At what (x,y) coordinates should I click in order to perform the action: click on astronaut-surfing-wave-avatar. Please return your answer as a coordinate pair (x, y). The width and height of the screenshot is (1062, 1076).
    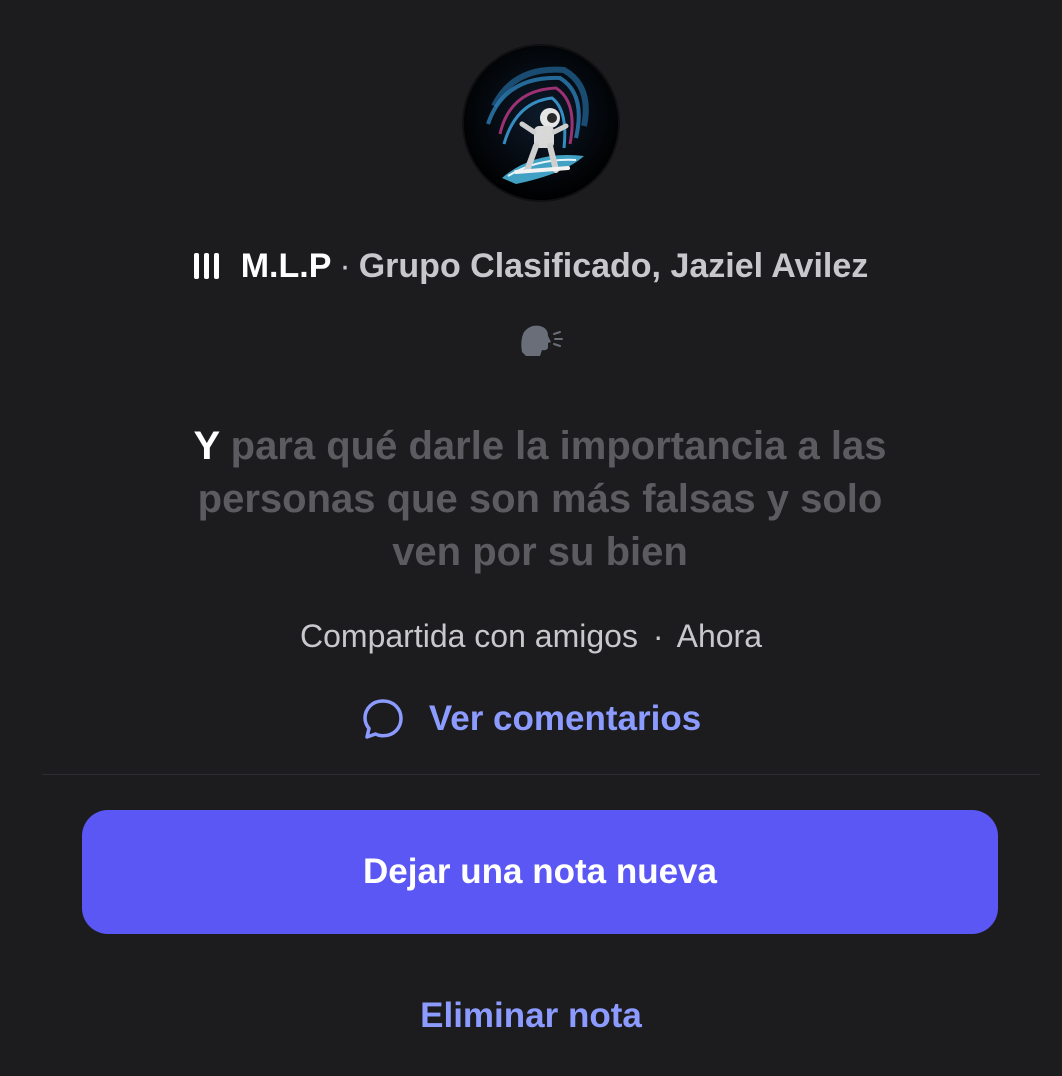
    Looking at the image, I should click on (541, 123).